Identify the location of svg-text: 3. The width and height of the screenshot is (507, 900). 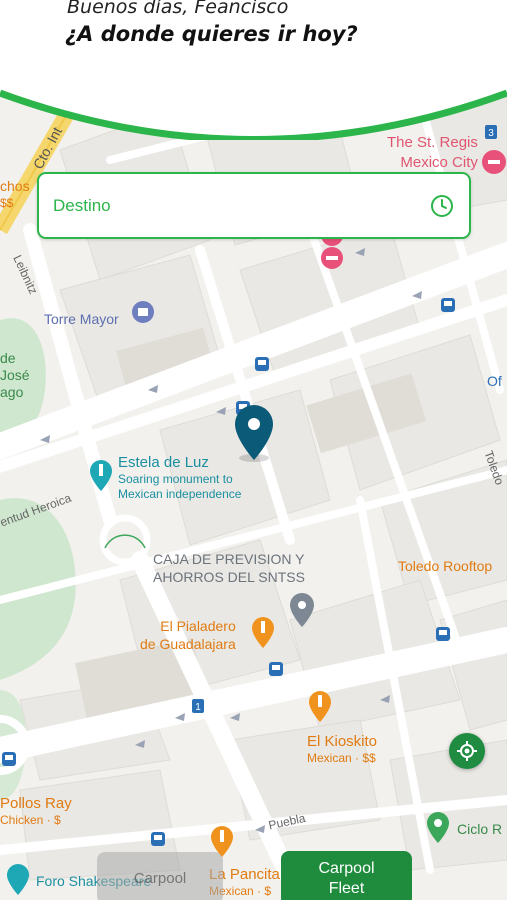
(491, 133).